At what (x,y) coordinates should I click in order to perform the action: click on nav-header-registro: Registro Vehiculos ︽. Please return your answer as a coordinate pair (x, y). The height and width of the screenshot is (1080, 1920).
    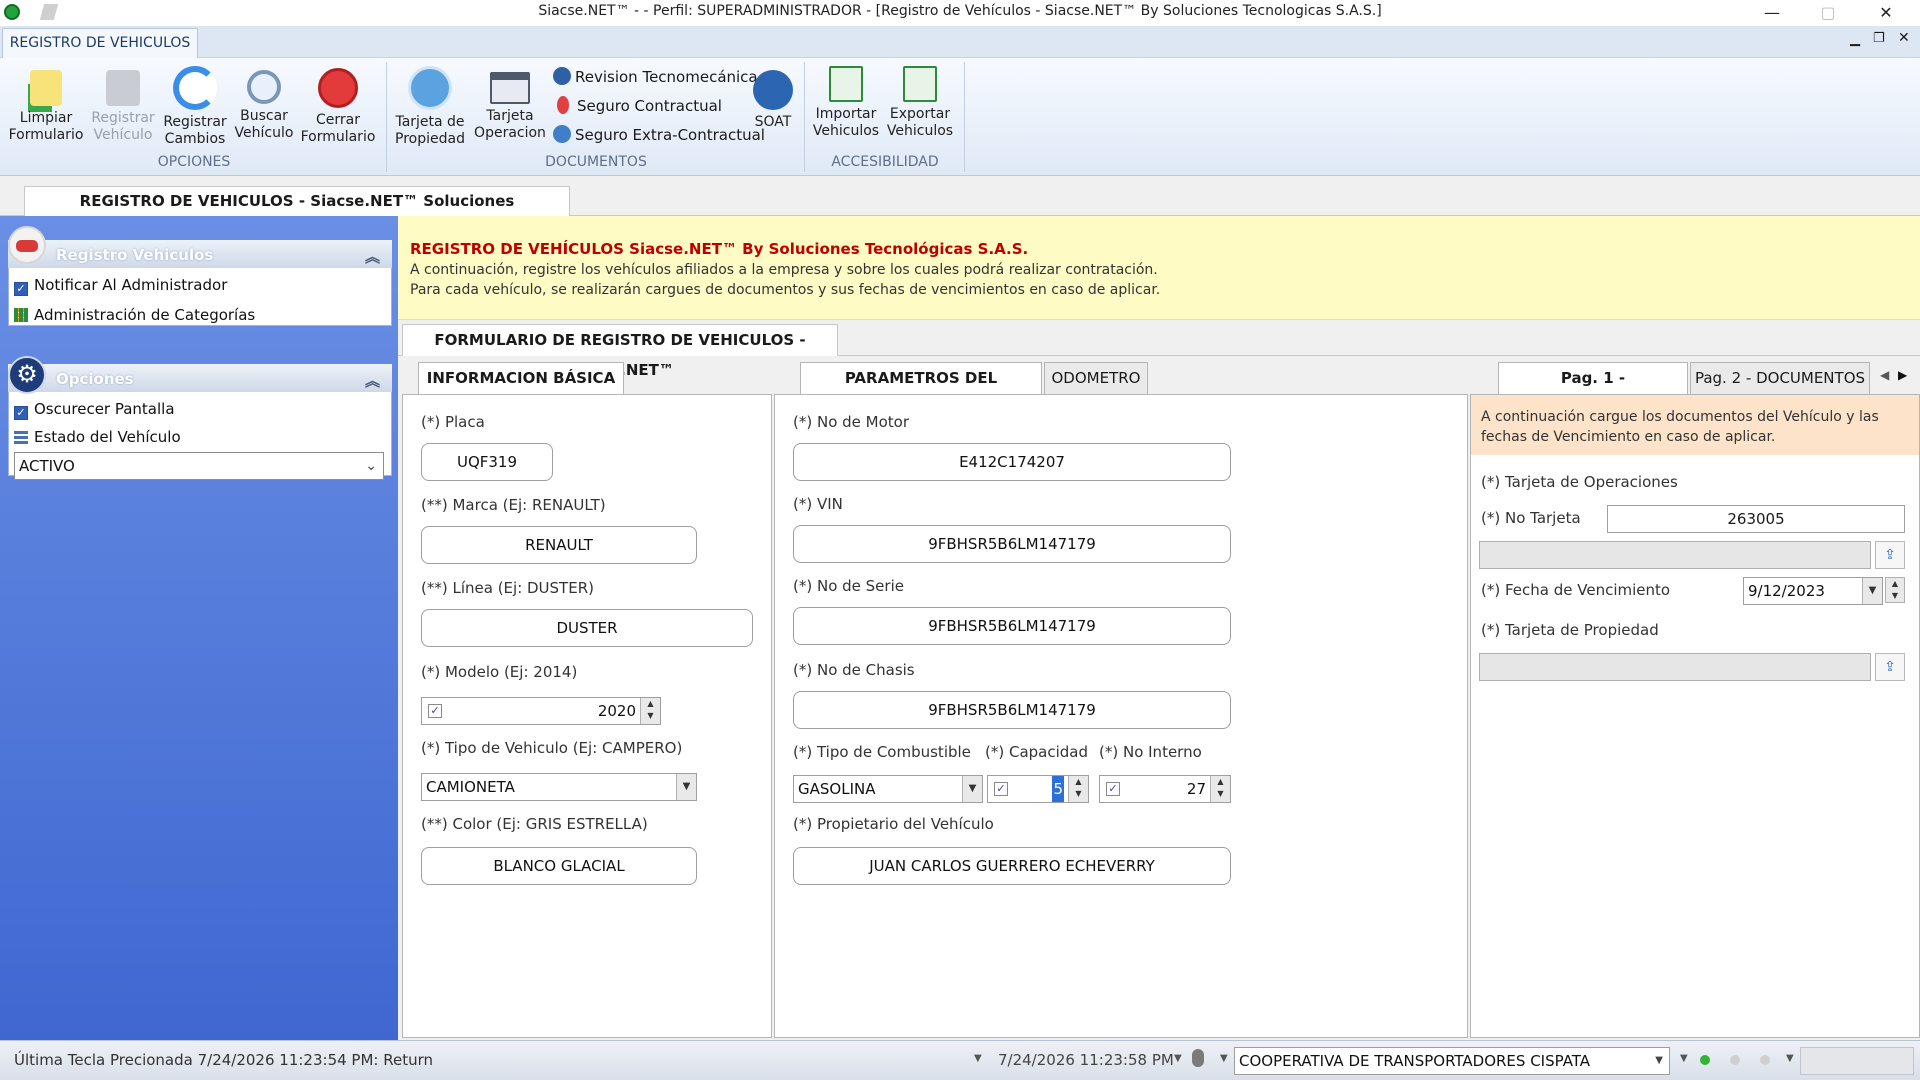
    Looking at the image, I should click on (200, 254).